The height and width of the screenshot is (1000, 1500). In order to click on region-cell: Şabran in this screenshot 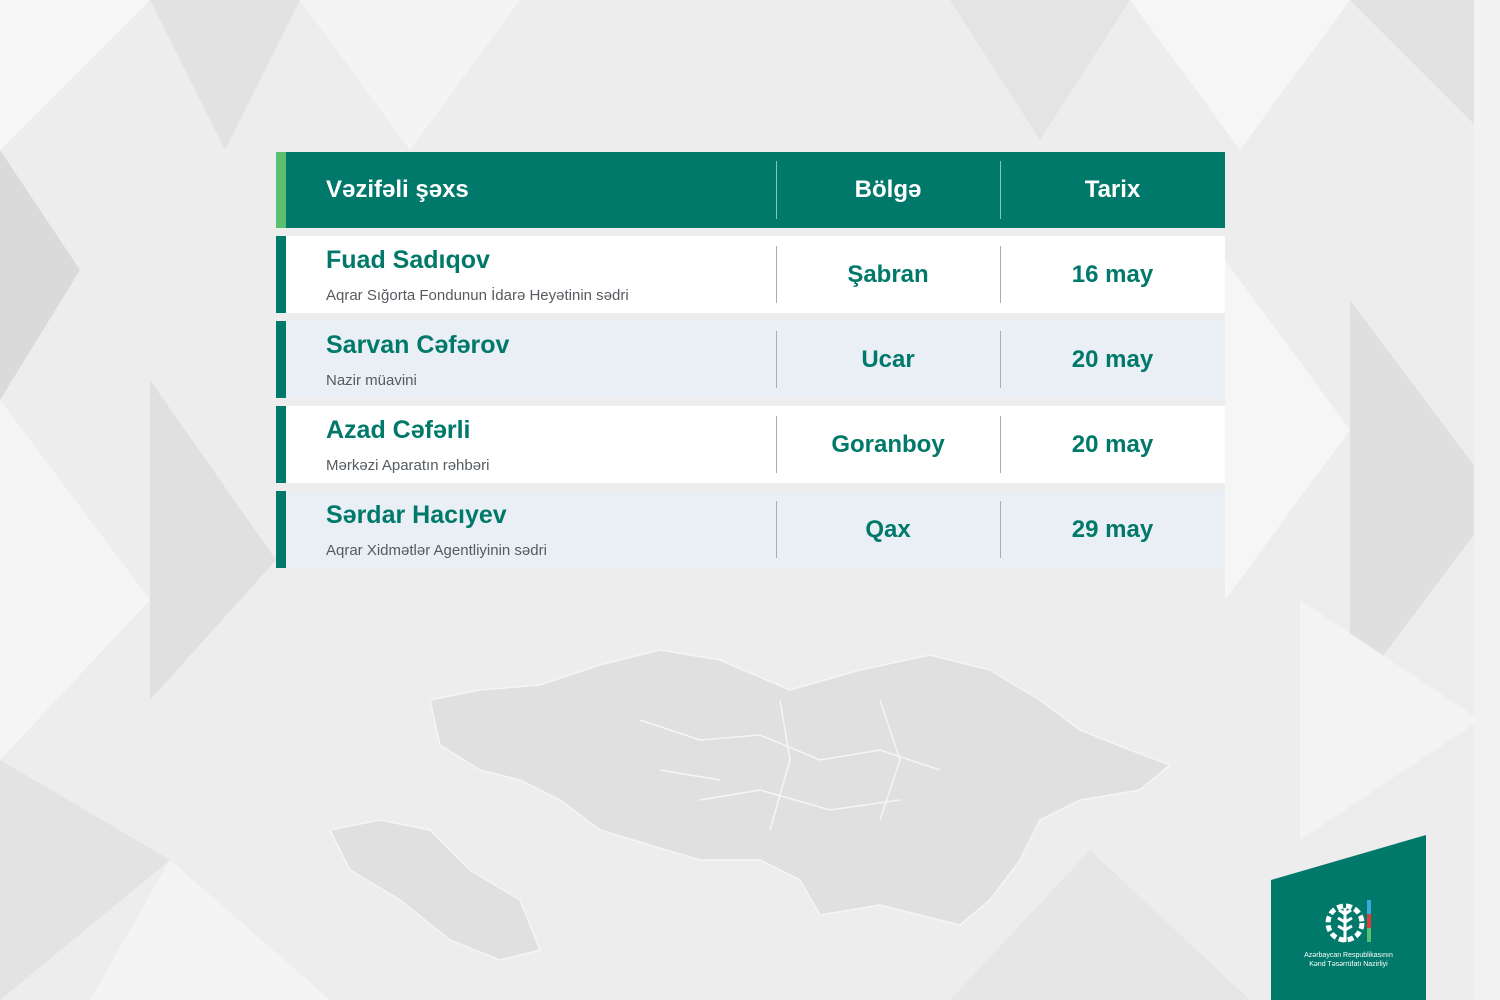, I will do `click(888, 274)`.